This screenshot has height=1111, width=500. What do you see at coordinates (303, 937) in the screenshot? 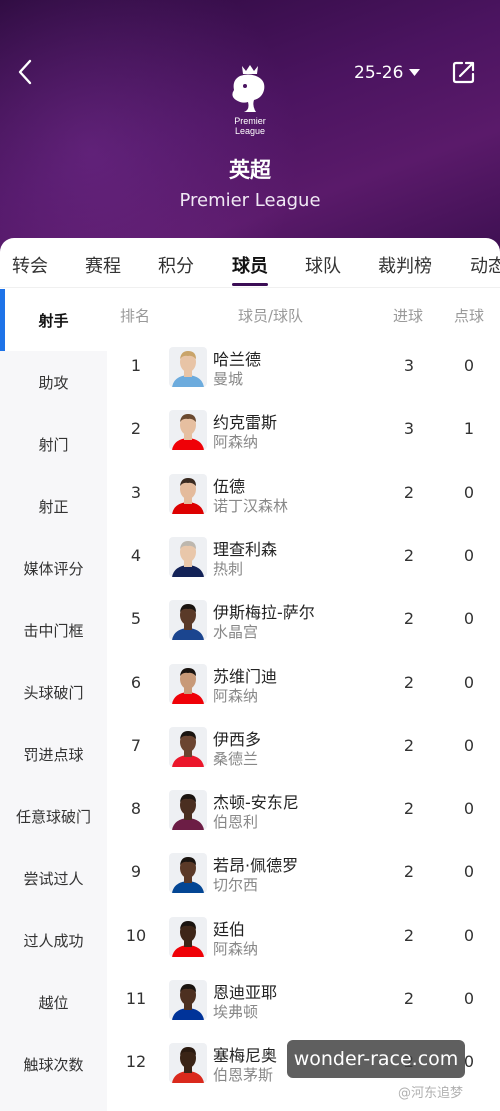
I see `player-row: 10 廷伯 阿森纳 2 0` at bounding box center [303, 937].